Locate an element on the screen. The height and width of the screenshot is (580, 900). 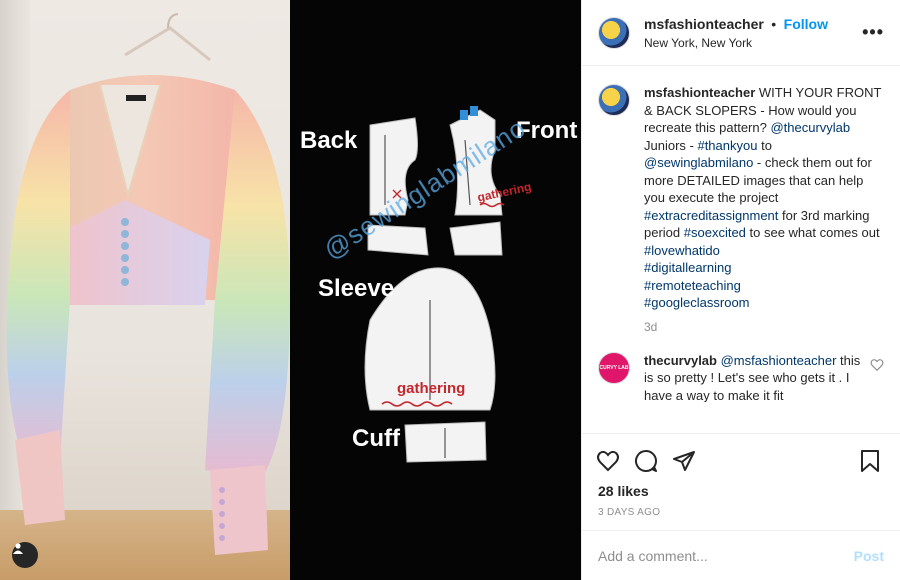
comment-button is located at coordinates (646, 461).